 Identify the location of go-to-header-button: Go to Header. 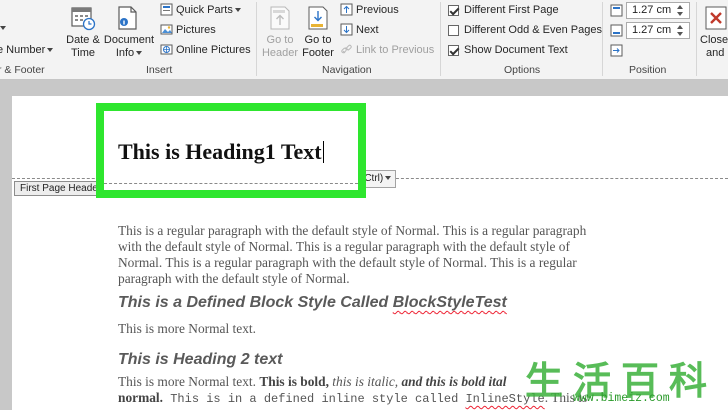
(280, 47).